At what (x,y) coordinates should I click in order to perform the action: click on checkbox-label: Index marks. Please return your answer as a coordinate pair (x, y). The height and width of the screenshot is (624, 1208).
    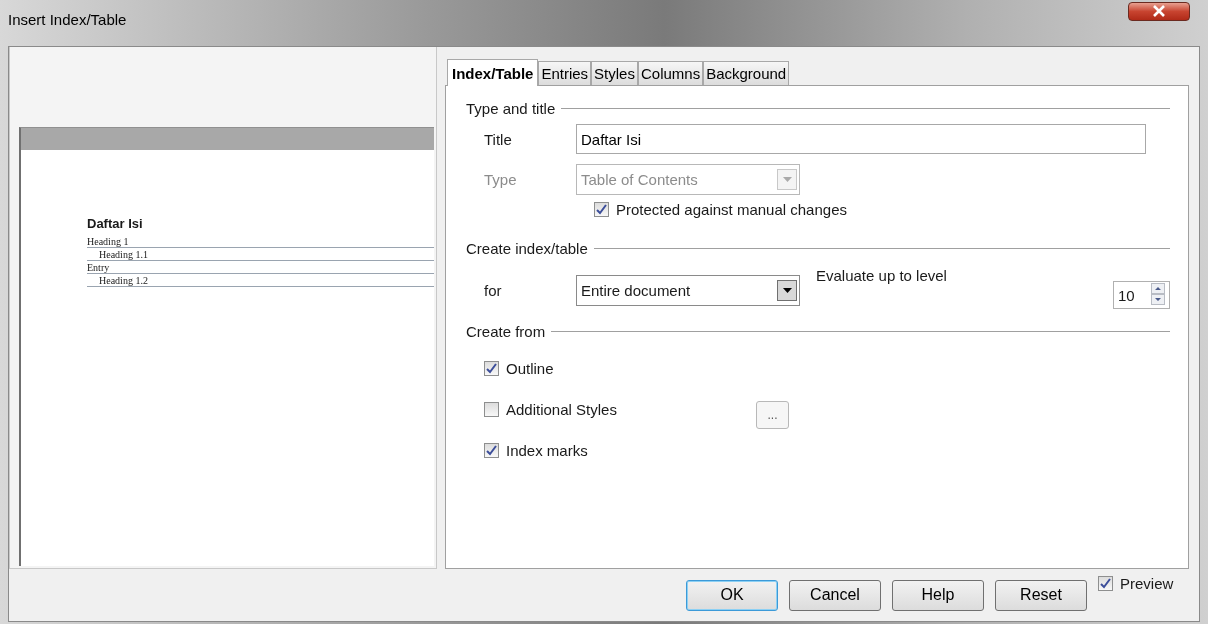
    Looking at the image, I should click on (547, 450).